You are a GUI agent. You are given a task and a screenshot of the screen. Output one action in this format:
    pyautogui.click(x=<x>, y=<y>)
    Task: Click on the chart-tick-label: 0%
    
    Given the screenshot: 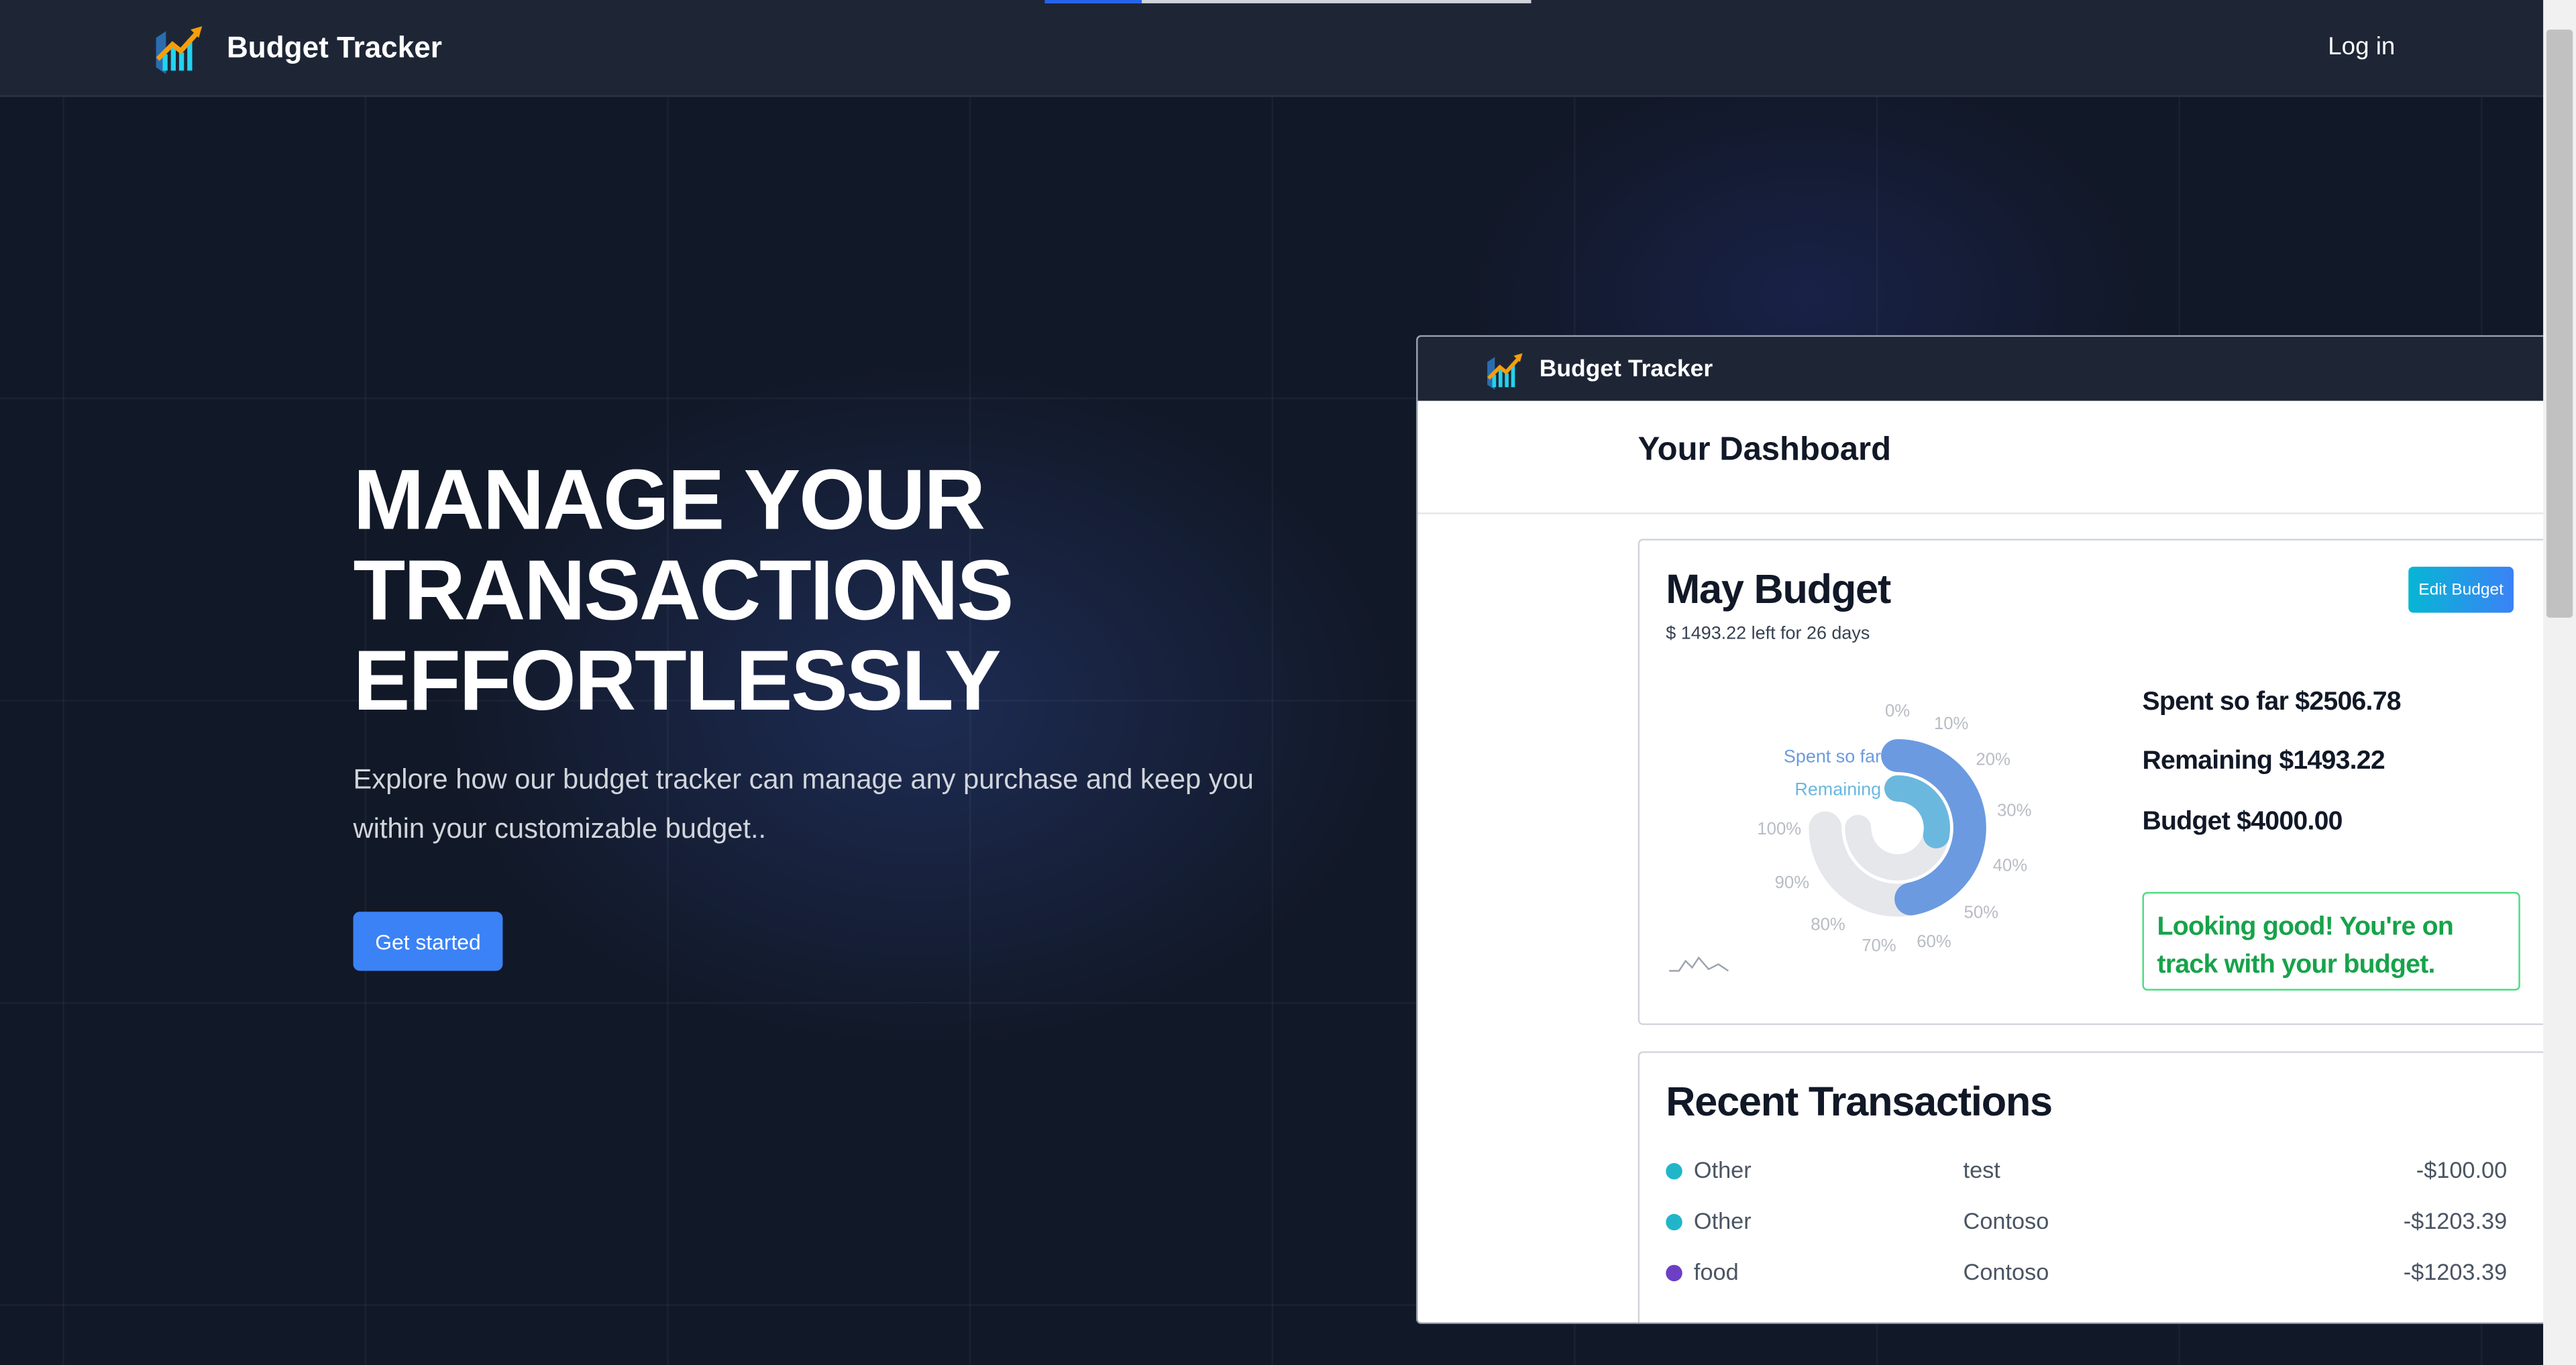 What is the action you would take?
    pyautogui.click(x=1897, y=711)
    